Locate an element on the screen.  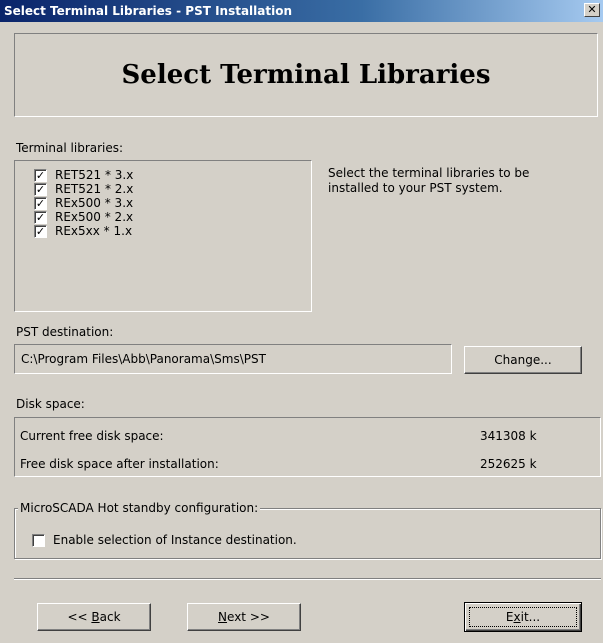
next-button: Next >> is located at coordinates (244, 617).